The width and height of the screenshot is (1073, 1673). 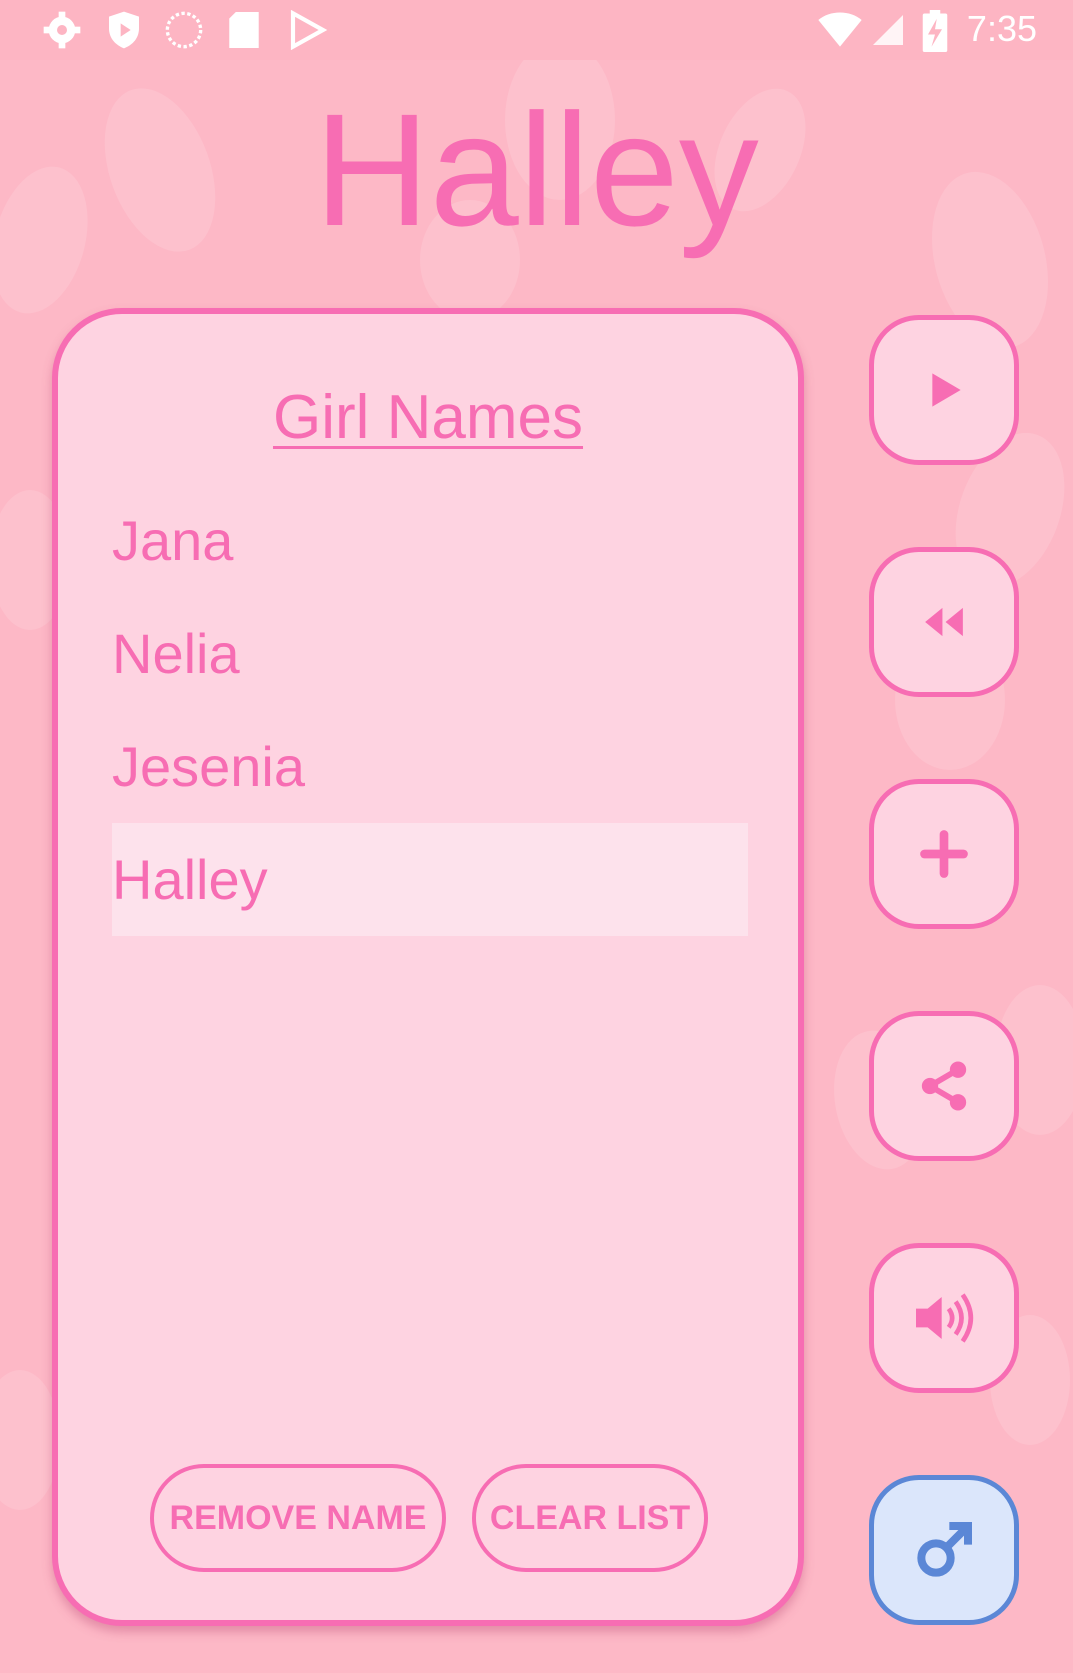 I want to click on cell-signal-icon, so click(x=888, y=30).